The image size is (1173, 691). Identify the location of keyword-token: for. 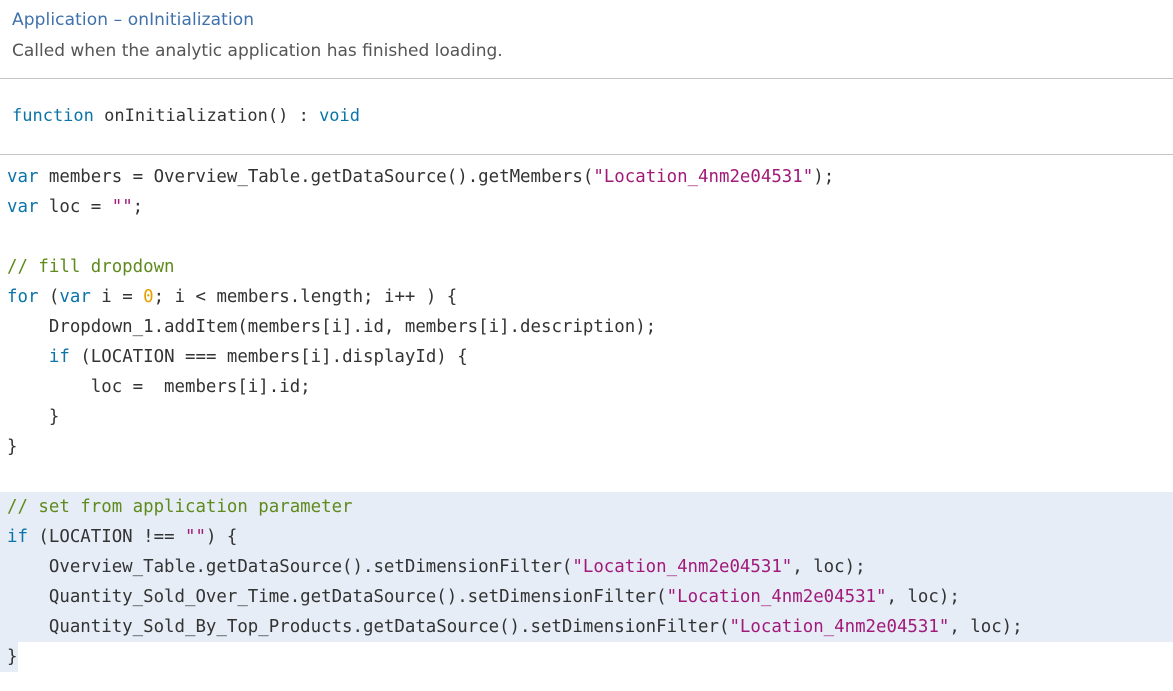
(23, 297).